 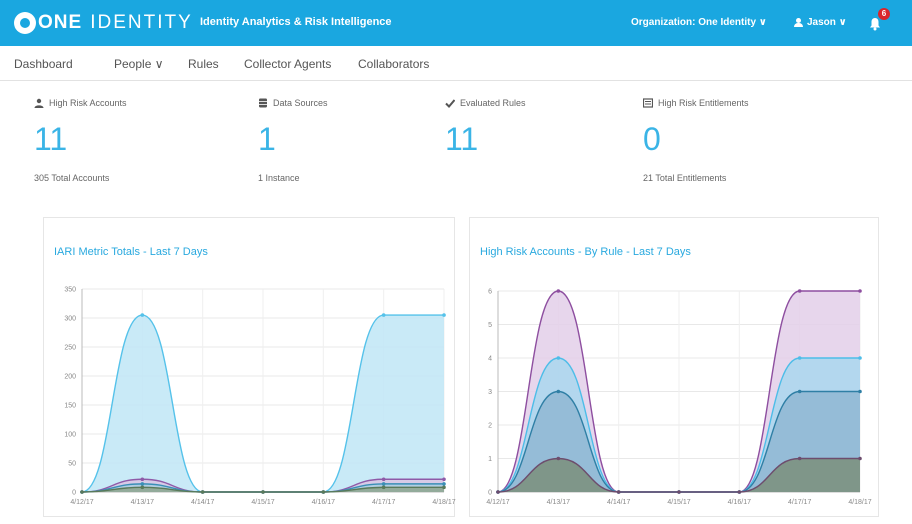 What do you see at coordinates (72, 464) in the screenshot?
I see `y-tick-label: 50` at bounding box center [72, 464].